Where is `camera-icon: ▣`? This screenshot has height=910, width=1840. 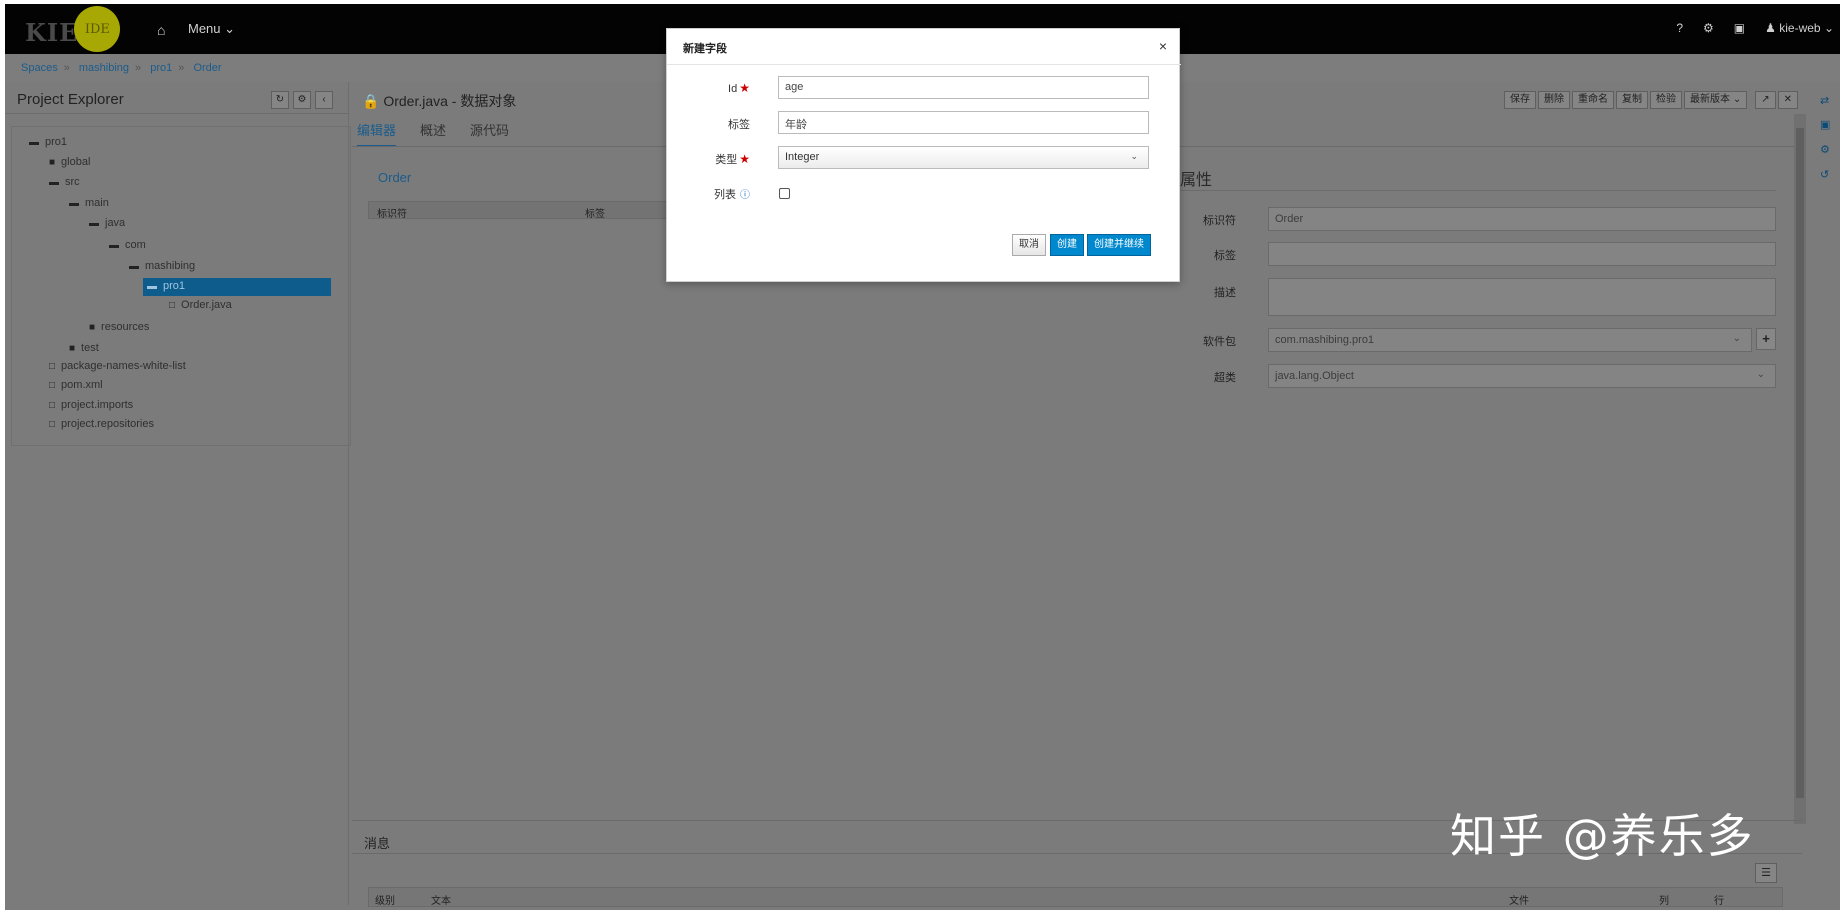
camera-icon: ▣ is located at coordinates (1739, 28).